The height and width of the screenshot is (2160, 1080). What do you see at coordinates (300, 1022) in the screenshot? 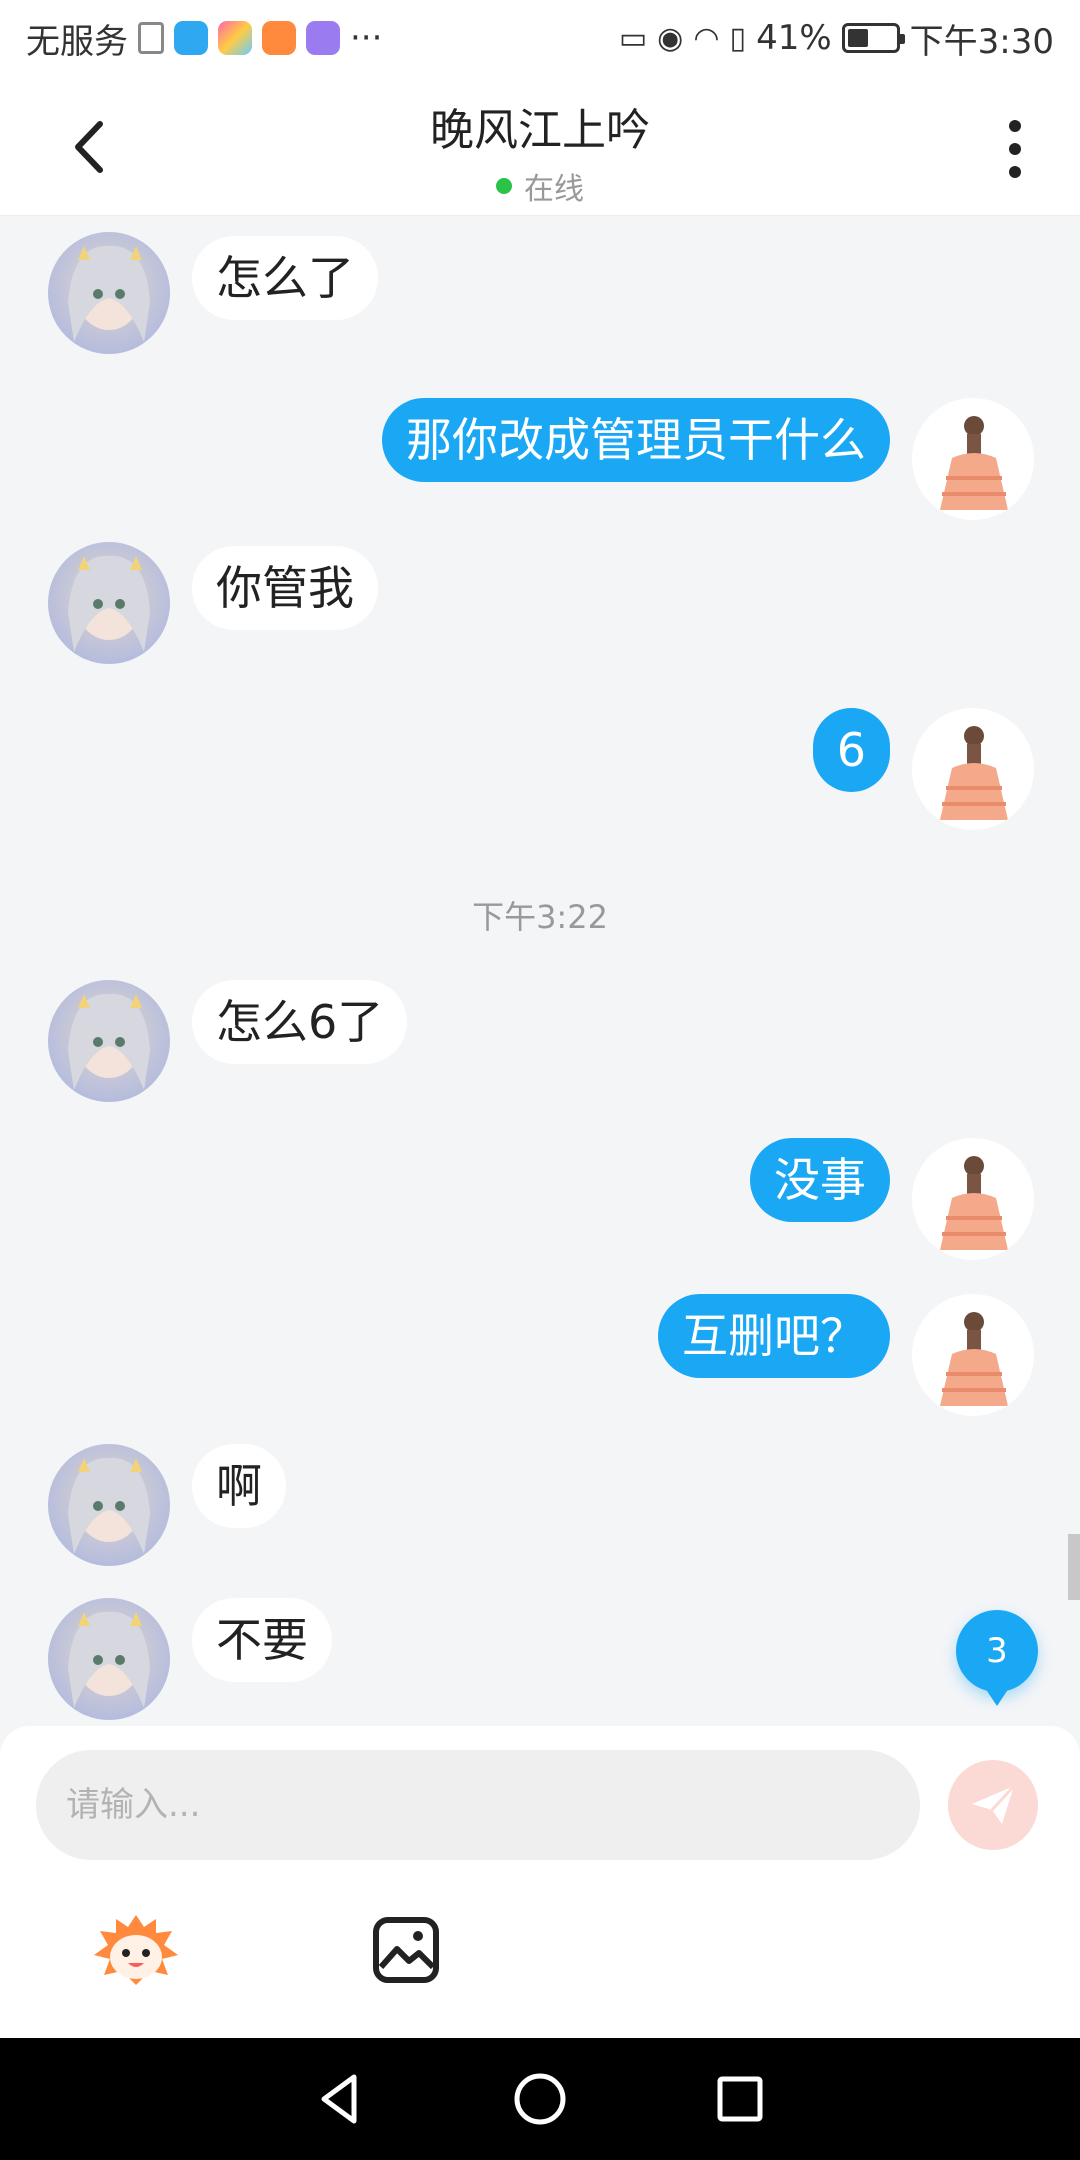
I see `message-bubble-incoming: 怎么6了` at bounding box center [300, 1022].